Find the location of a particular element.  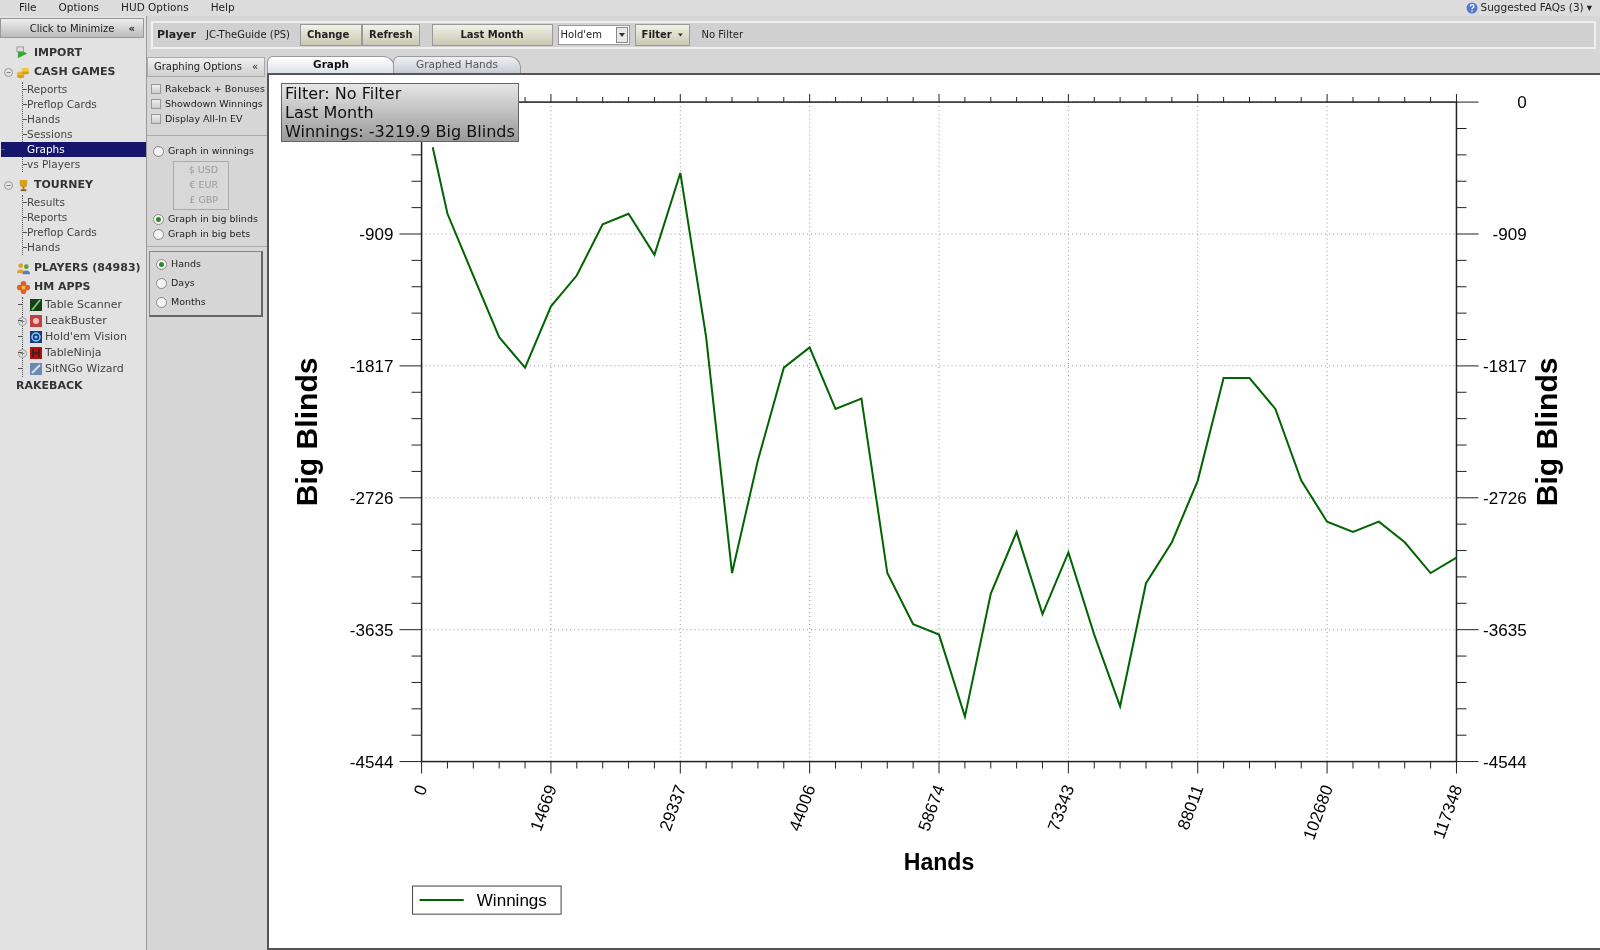

menu-item: File is located at coordinates (28, 8).